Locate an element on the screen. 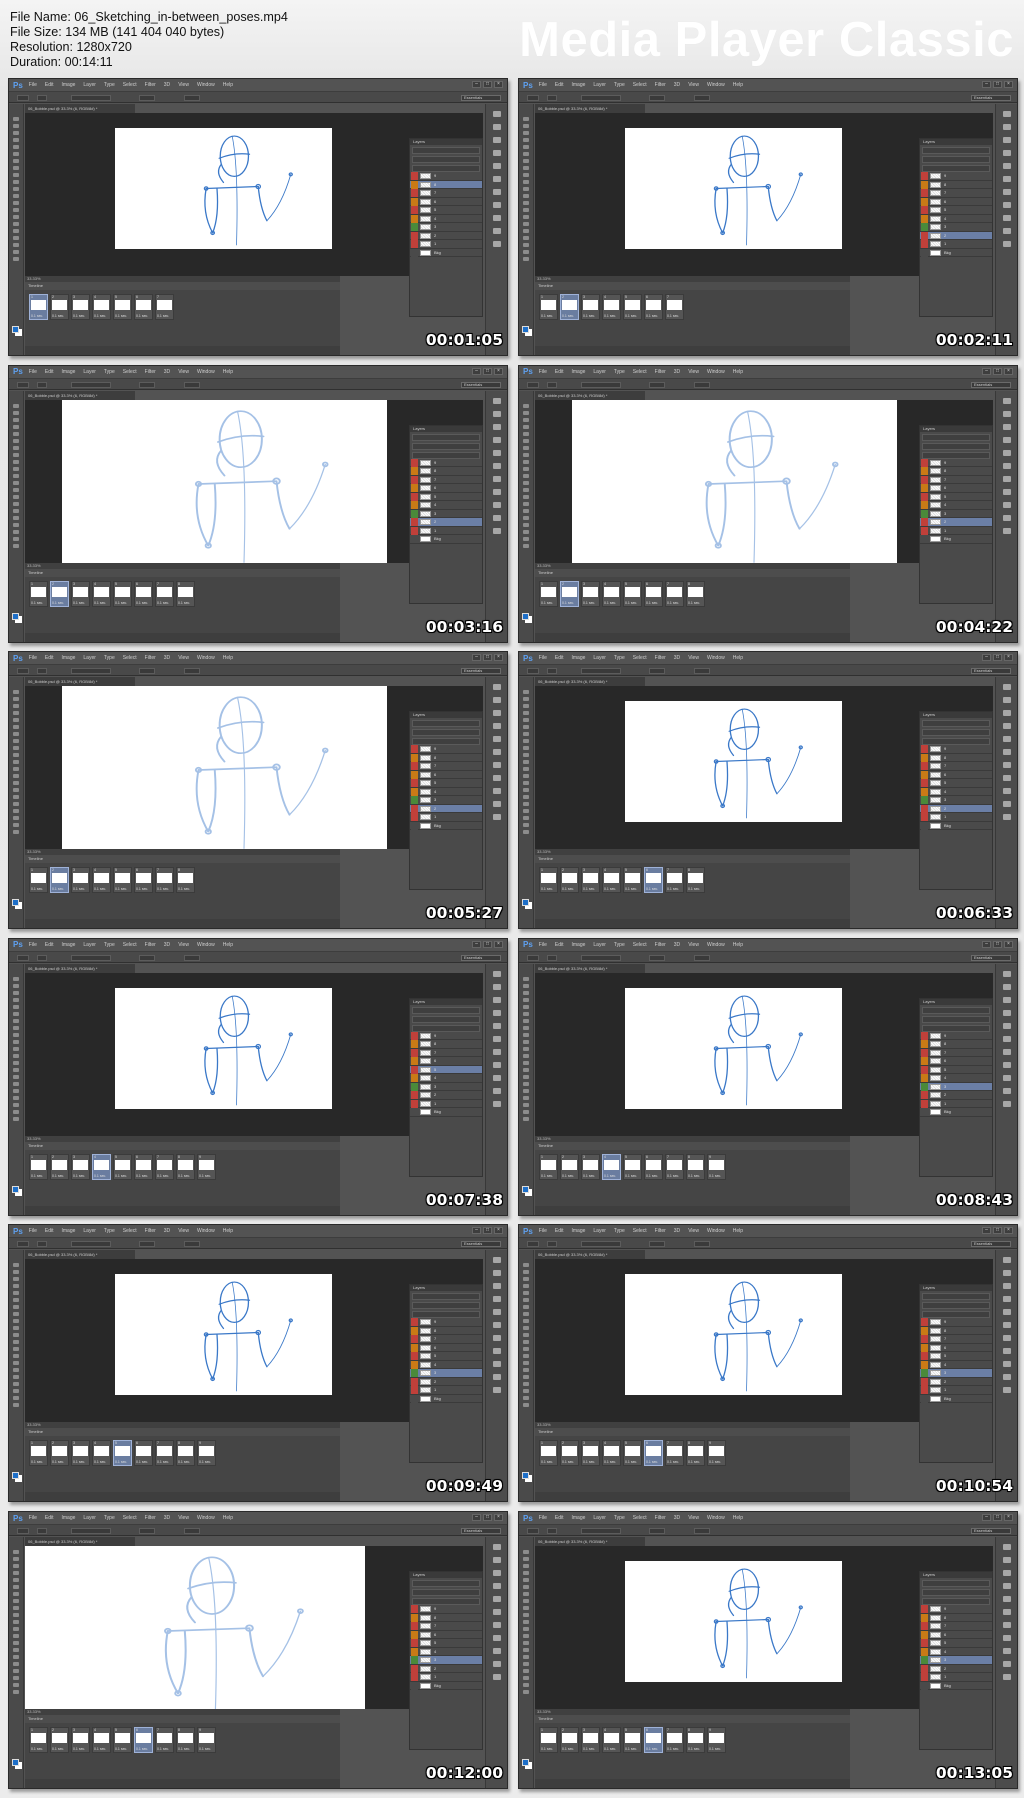  menu-layer: Layer is located at coordinates (599, 85).